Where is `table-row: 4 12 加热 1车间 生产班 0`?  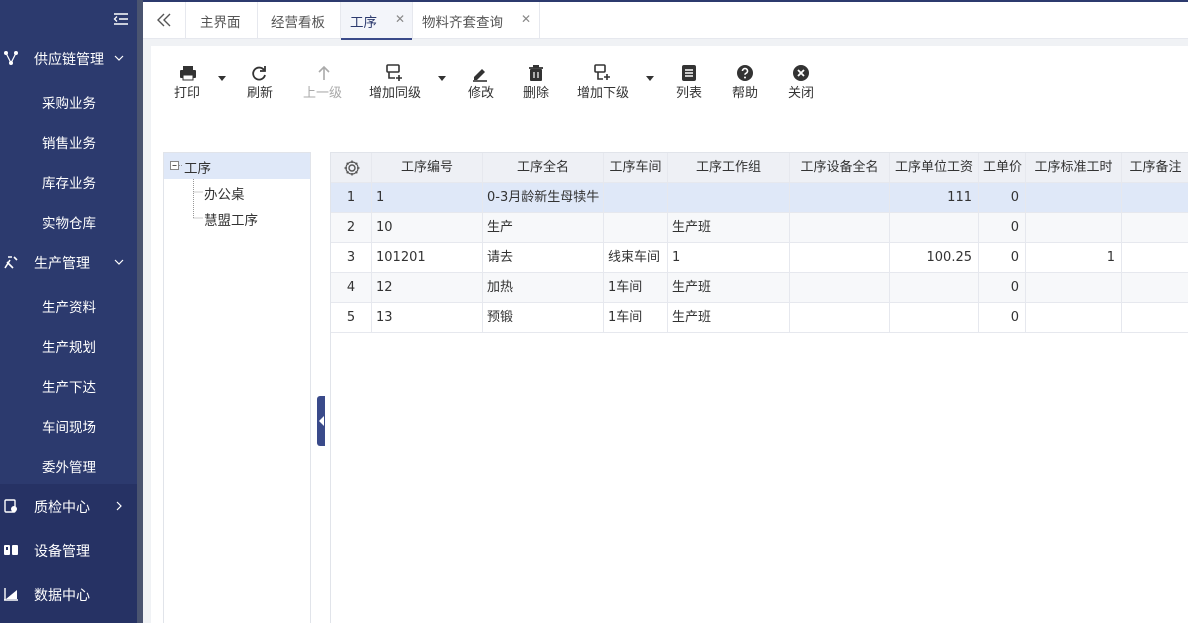 table-row: 4 12 加热 1车间 生产班 0 is located at coordinates (759, 288).